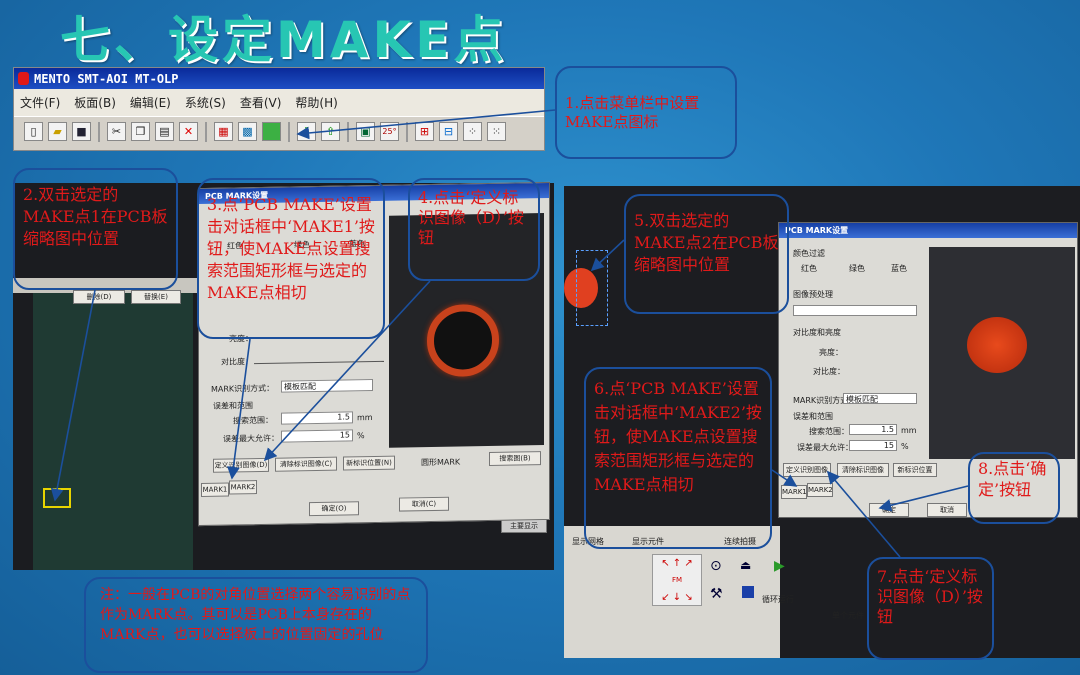 This screenshot has height=675, width=1080. What do you see at coordinates (784, 478) in the screenshot?
I see `arrow-step6` at bounding box center [784, 478].